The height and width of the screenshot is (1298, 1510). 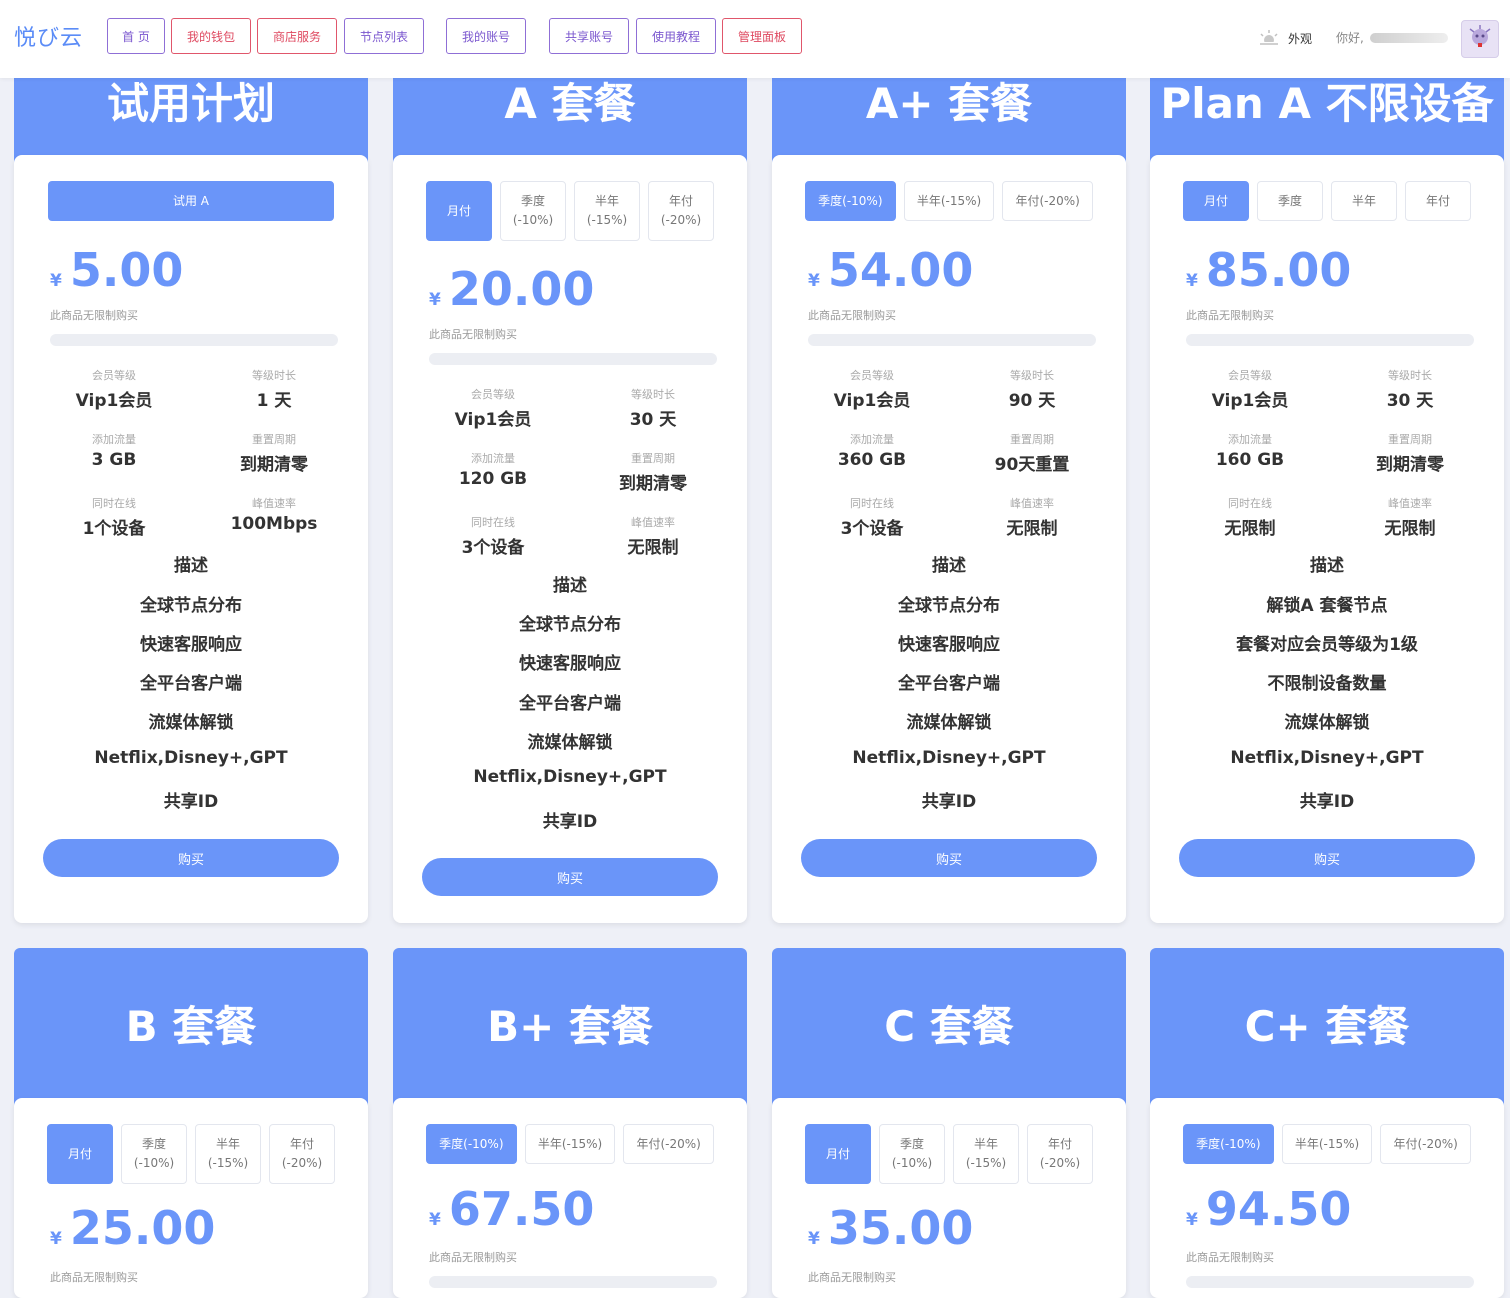 I want to click on price: ¥67.50, so click(x=511, y=1209).